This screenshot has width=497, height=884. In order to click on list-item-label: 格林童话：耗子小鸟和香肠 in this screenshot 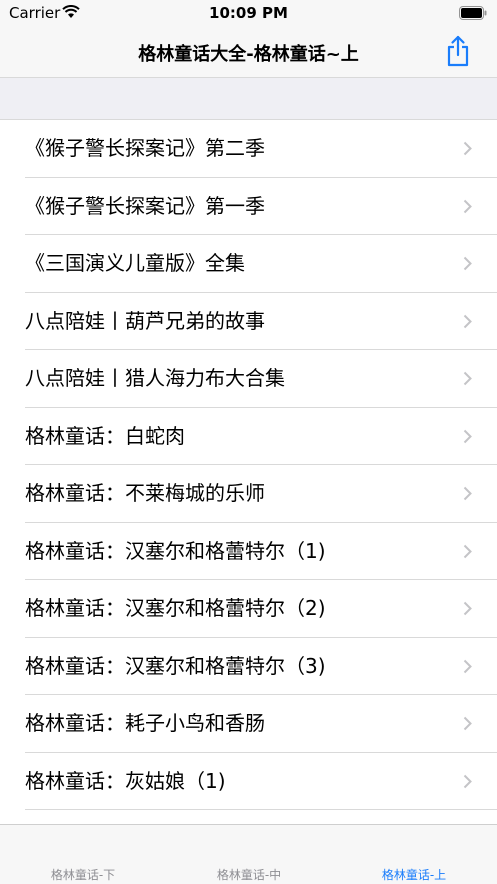, I will do `click(145, 723)`.